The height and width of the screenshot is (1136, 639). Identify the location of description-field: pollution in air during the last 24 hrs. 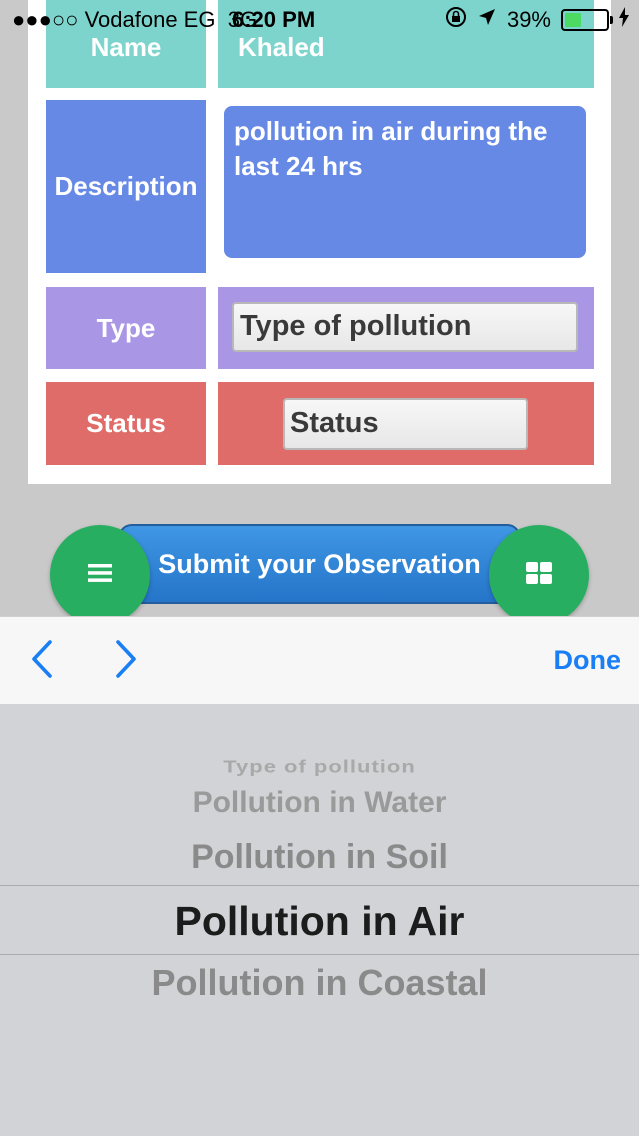
(405, 182).